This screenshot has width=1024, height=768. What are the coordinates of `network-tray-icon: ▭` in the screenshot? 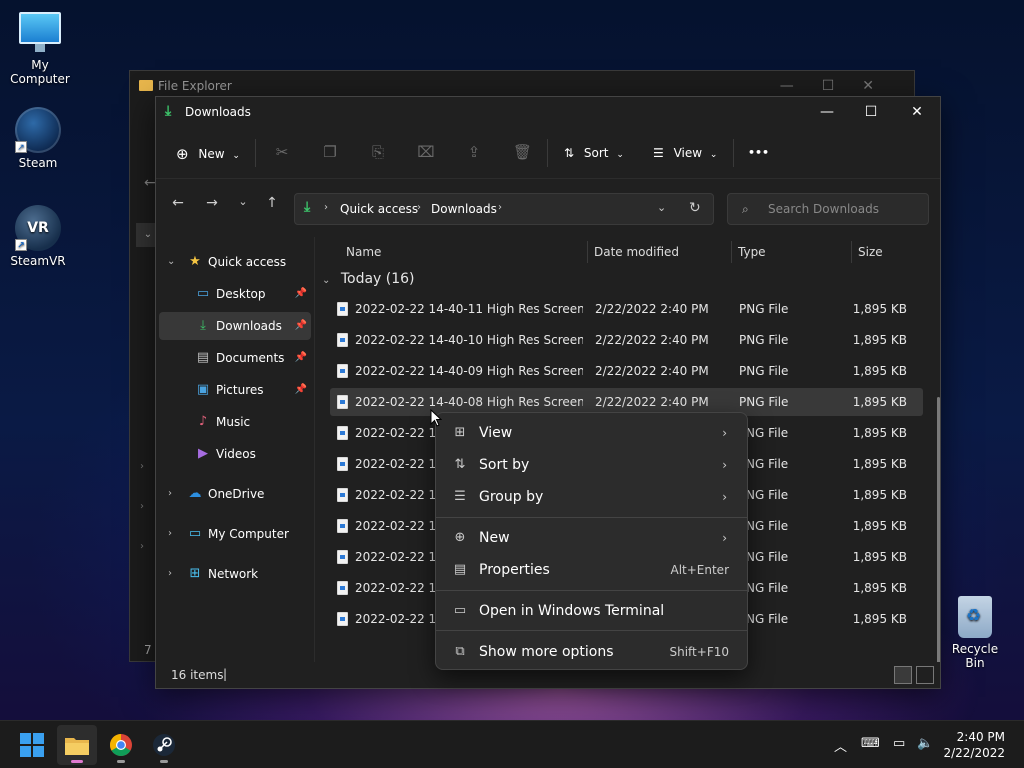 It's located at (899, 743).